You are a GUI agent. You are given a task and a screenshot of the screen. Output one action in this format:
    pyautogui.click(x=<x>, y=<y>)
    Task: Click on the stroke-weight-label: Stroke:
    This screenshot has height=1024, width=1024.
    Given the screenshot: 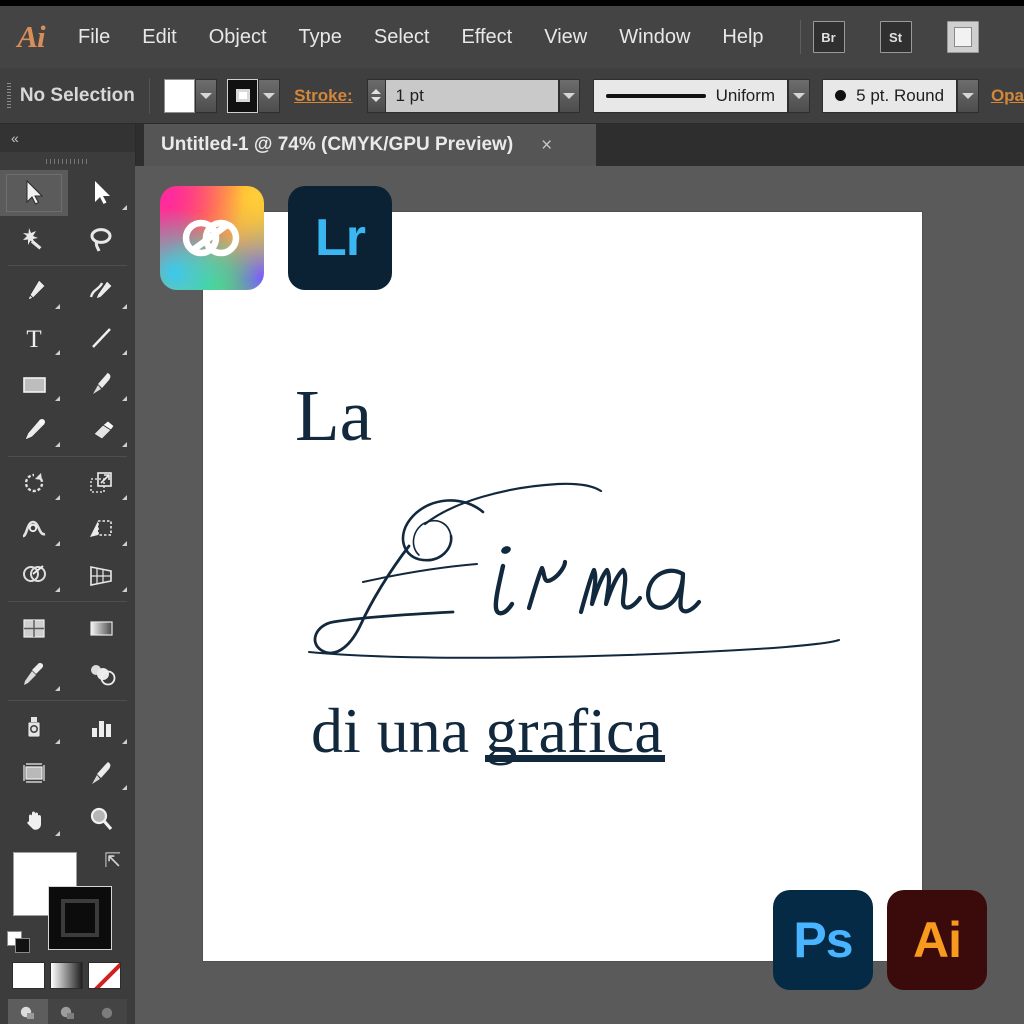 What is the action you would take?
    pyautogui.click(x=323, y=96)
    